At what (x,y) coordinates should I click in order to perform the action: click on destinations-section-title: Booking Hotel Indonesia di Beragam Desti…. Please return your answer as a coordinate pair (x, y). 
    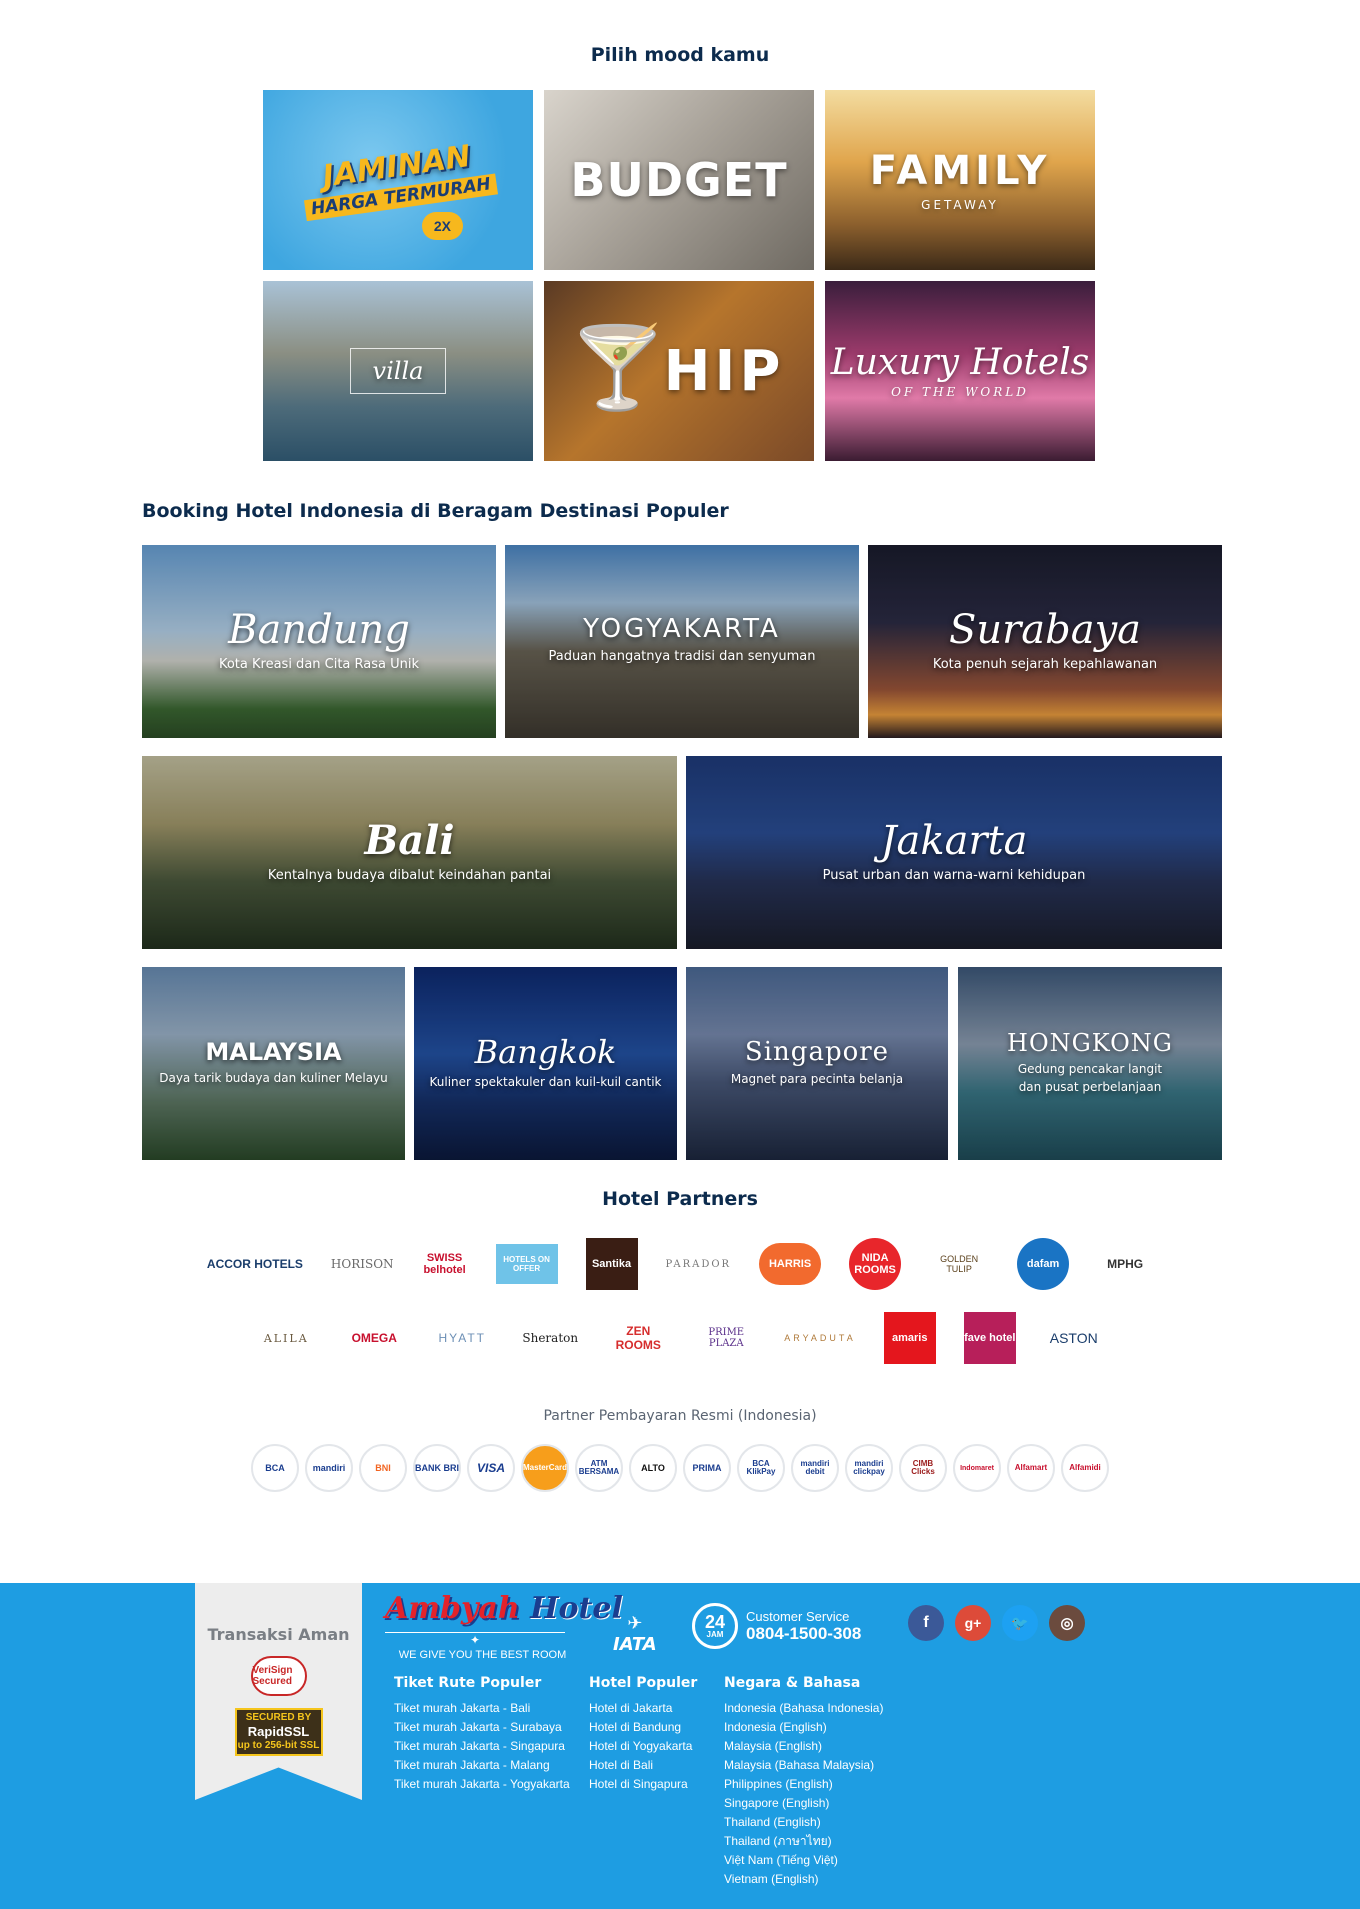
    Looking at the image, I should click on (435, 511).